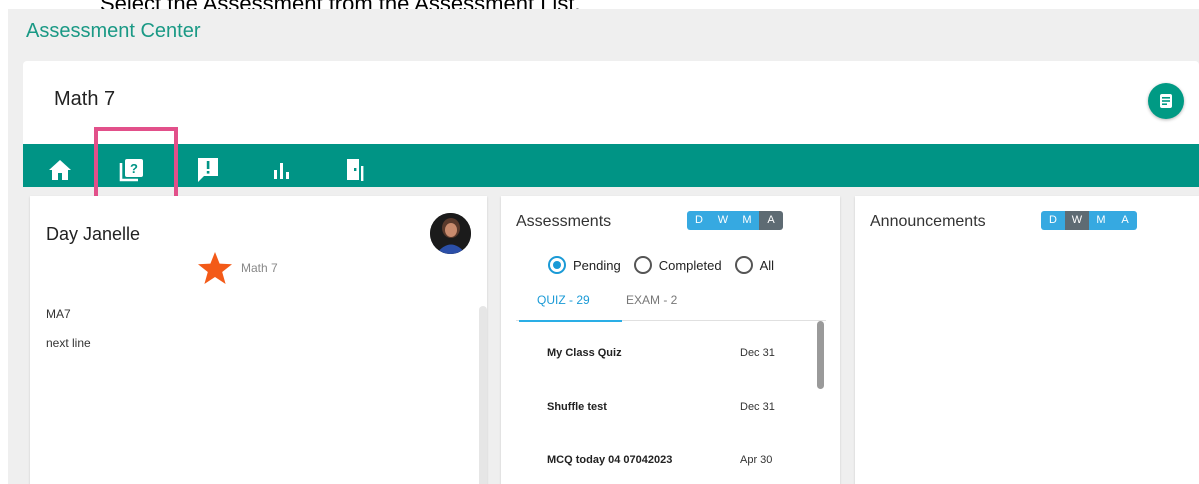 The height and width of the screenshot is (484, 1199). I want to click on nav-exit, so click(355, 170).